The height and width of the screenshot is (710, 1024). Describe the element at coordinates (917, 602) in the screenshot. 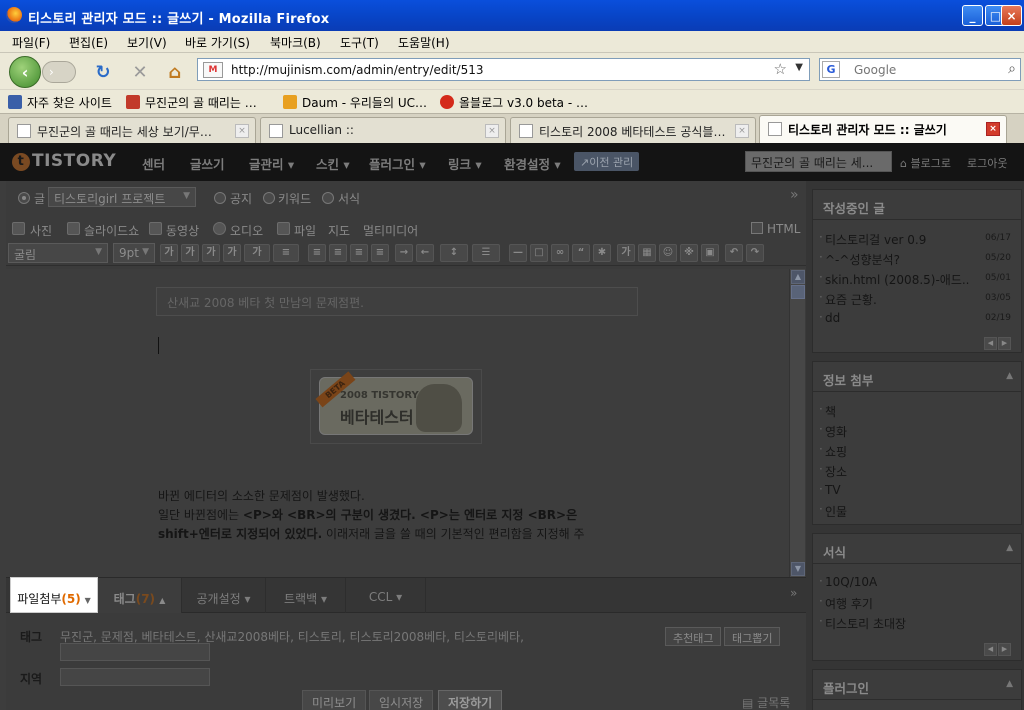

I see `format-item: 여행 후기` at that location.